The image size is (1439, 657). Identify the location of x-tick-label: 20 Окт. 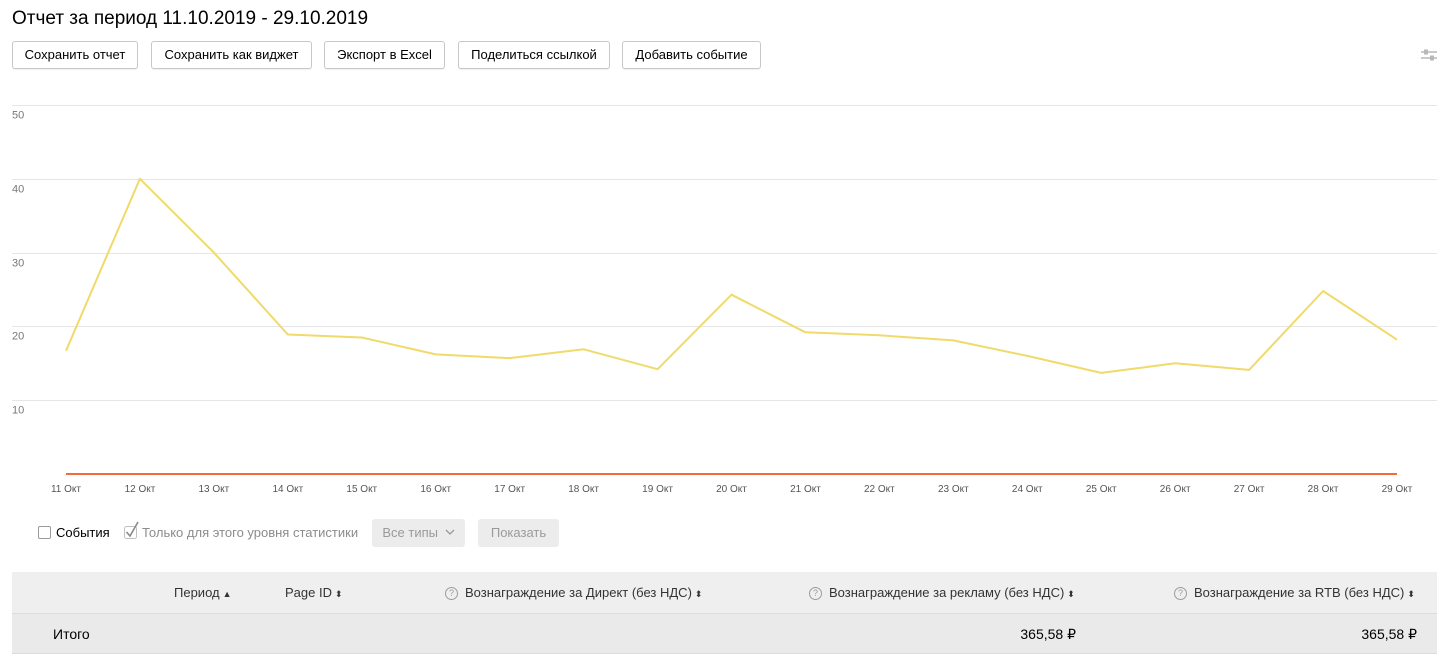
(731, 489).